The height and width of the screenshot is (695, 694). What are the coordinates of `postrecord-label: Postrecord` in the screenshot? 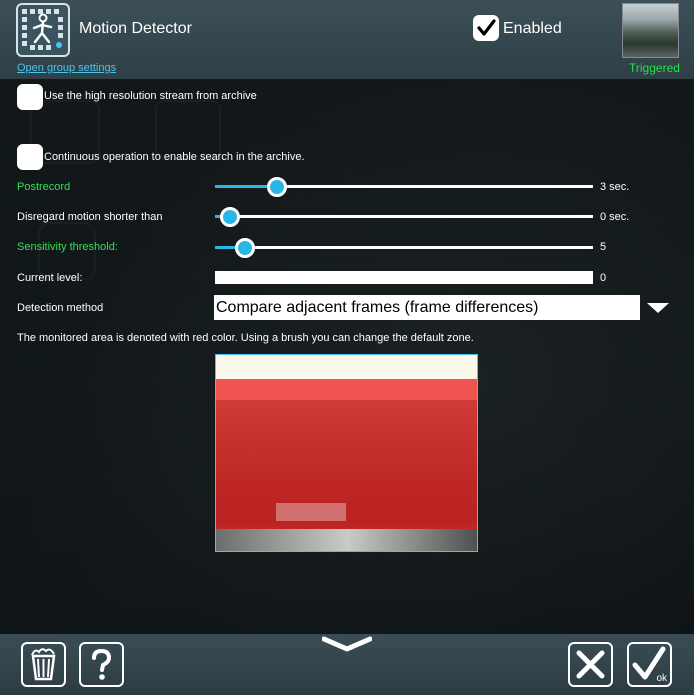 It's located at (44, 187).